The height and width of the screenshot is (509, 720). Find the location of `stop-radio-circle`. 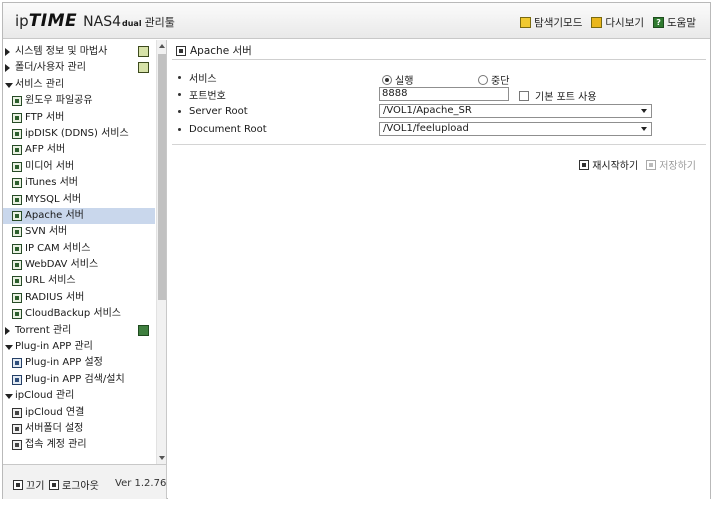

stop-radio-circle is located at coordinates (483, 79).